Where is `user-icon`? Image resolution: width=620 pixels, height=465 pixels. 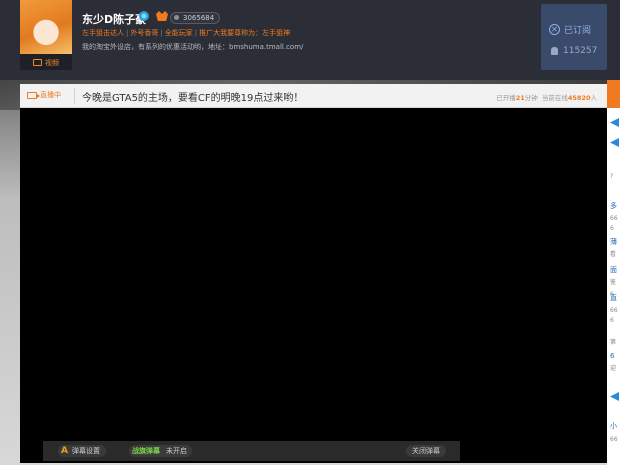
user-icon is located at coordinates (554, 51).